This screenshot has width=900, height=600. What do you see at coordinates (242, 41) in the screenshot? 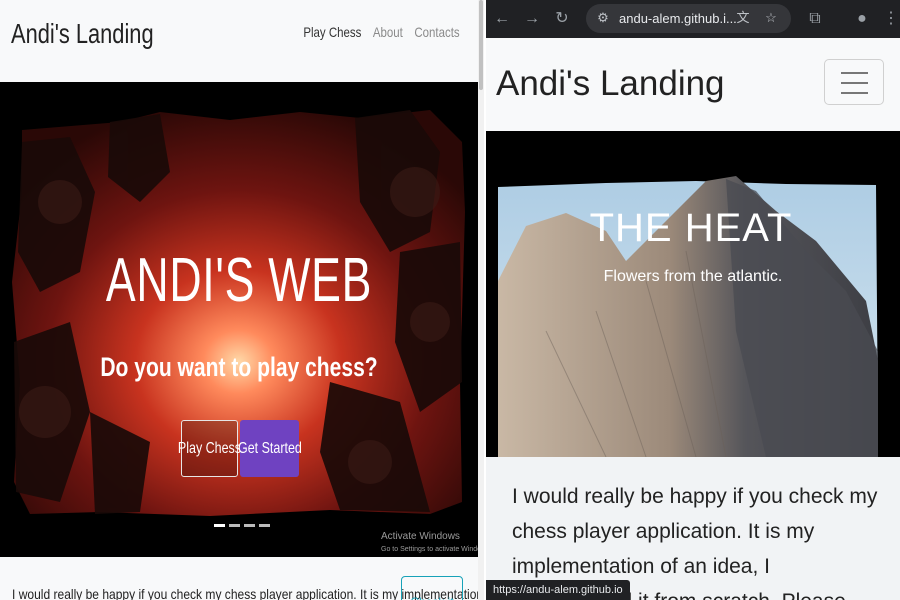
I see `navbar: Andi's Landing Play Chess About Contacts` at bounding box center [242, 41].